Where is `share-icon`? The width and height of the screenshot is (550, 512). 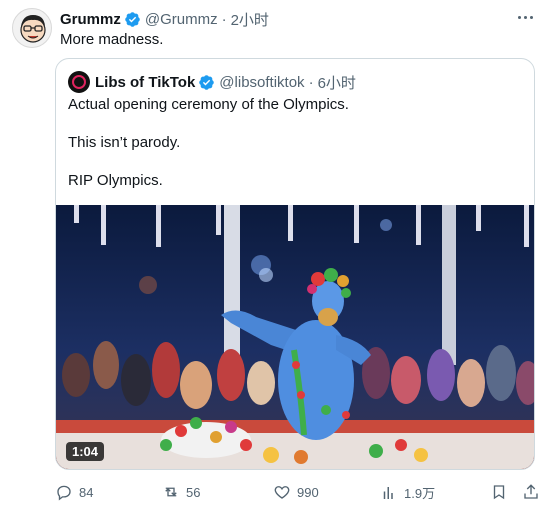
share-icon is located at coordinates (531, 491).